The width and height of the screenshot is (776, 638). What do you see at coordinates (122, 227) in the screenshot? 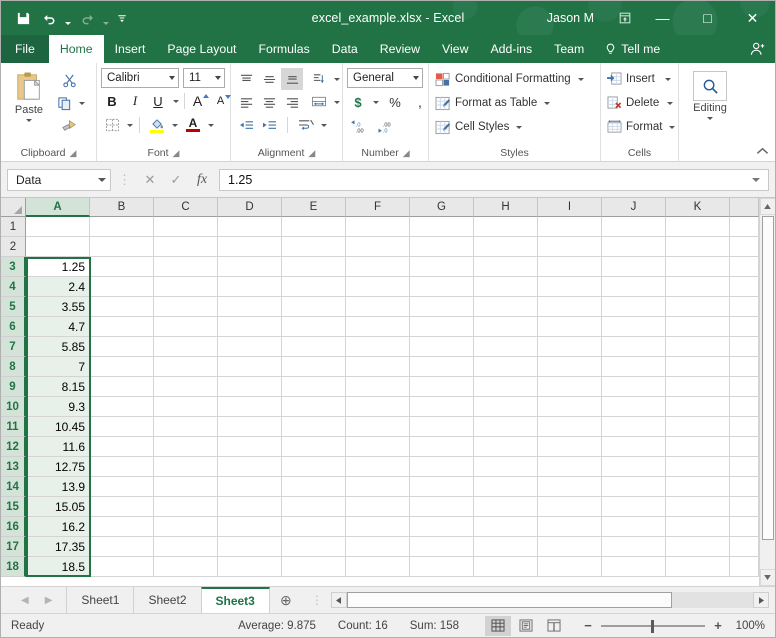
I see `cell-B1` at bounding box center [122, 227].